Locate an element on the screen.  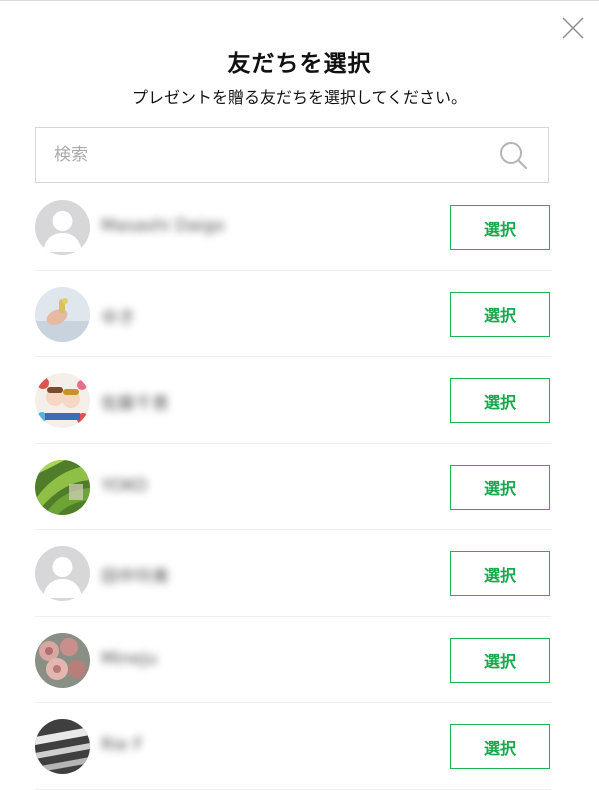
friend-name: 佐藤千恵 is located at coordinates (135, 404).